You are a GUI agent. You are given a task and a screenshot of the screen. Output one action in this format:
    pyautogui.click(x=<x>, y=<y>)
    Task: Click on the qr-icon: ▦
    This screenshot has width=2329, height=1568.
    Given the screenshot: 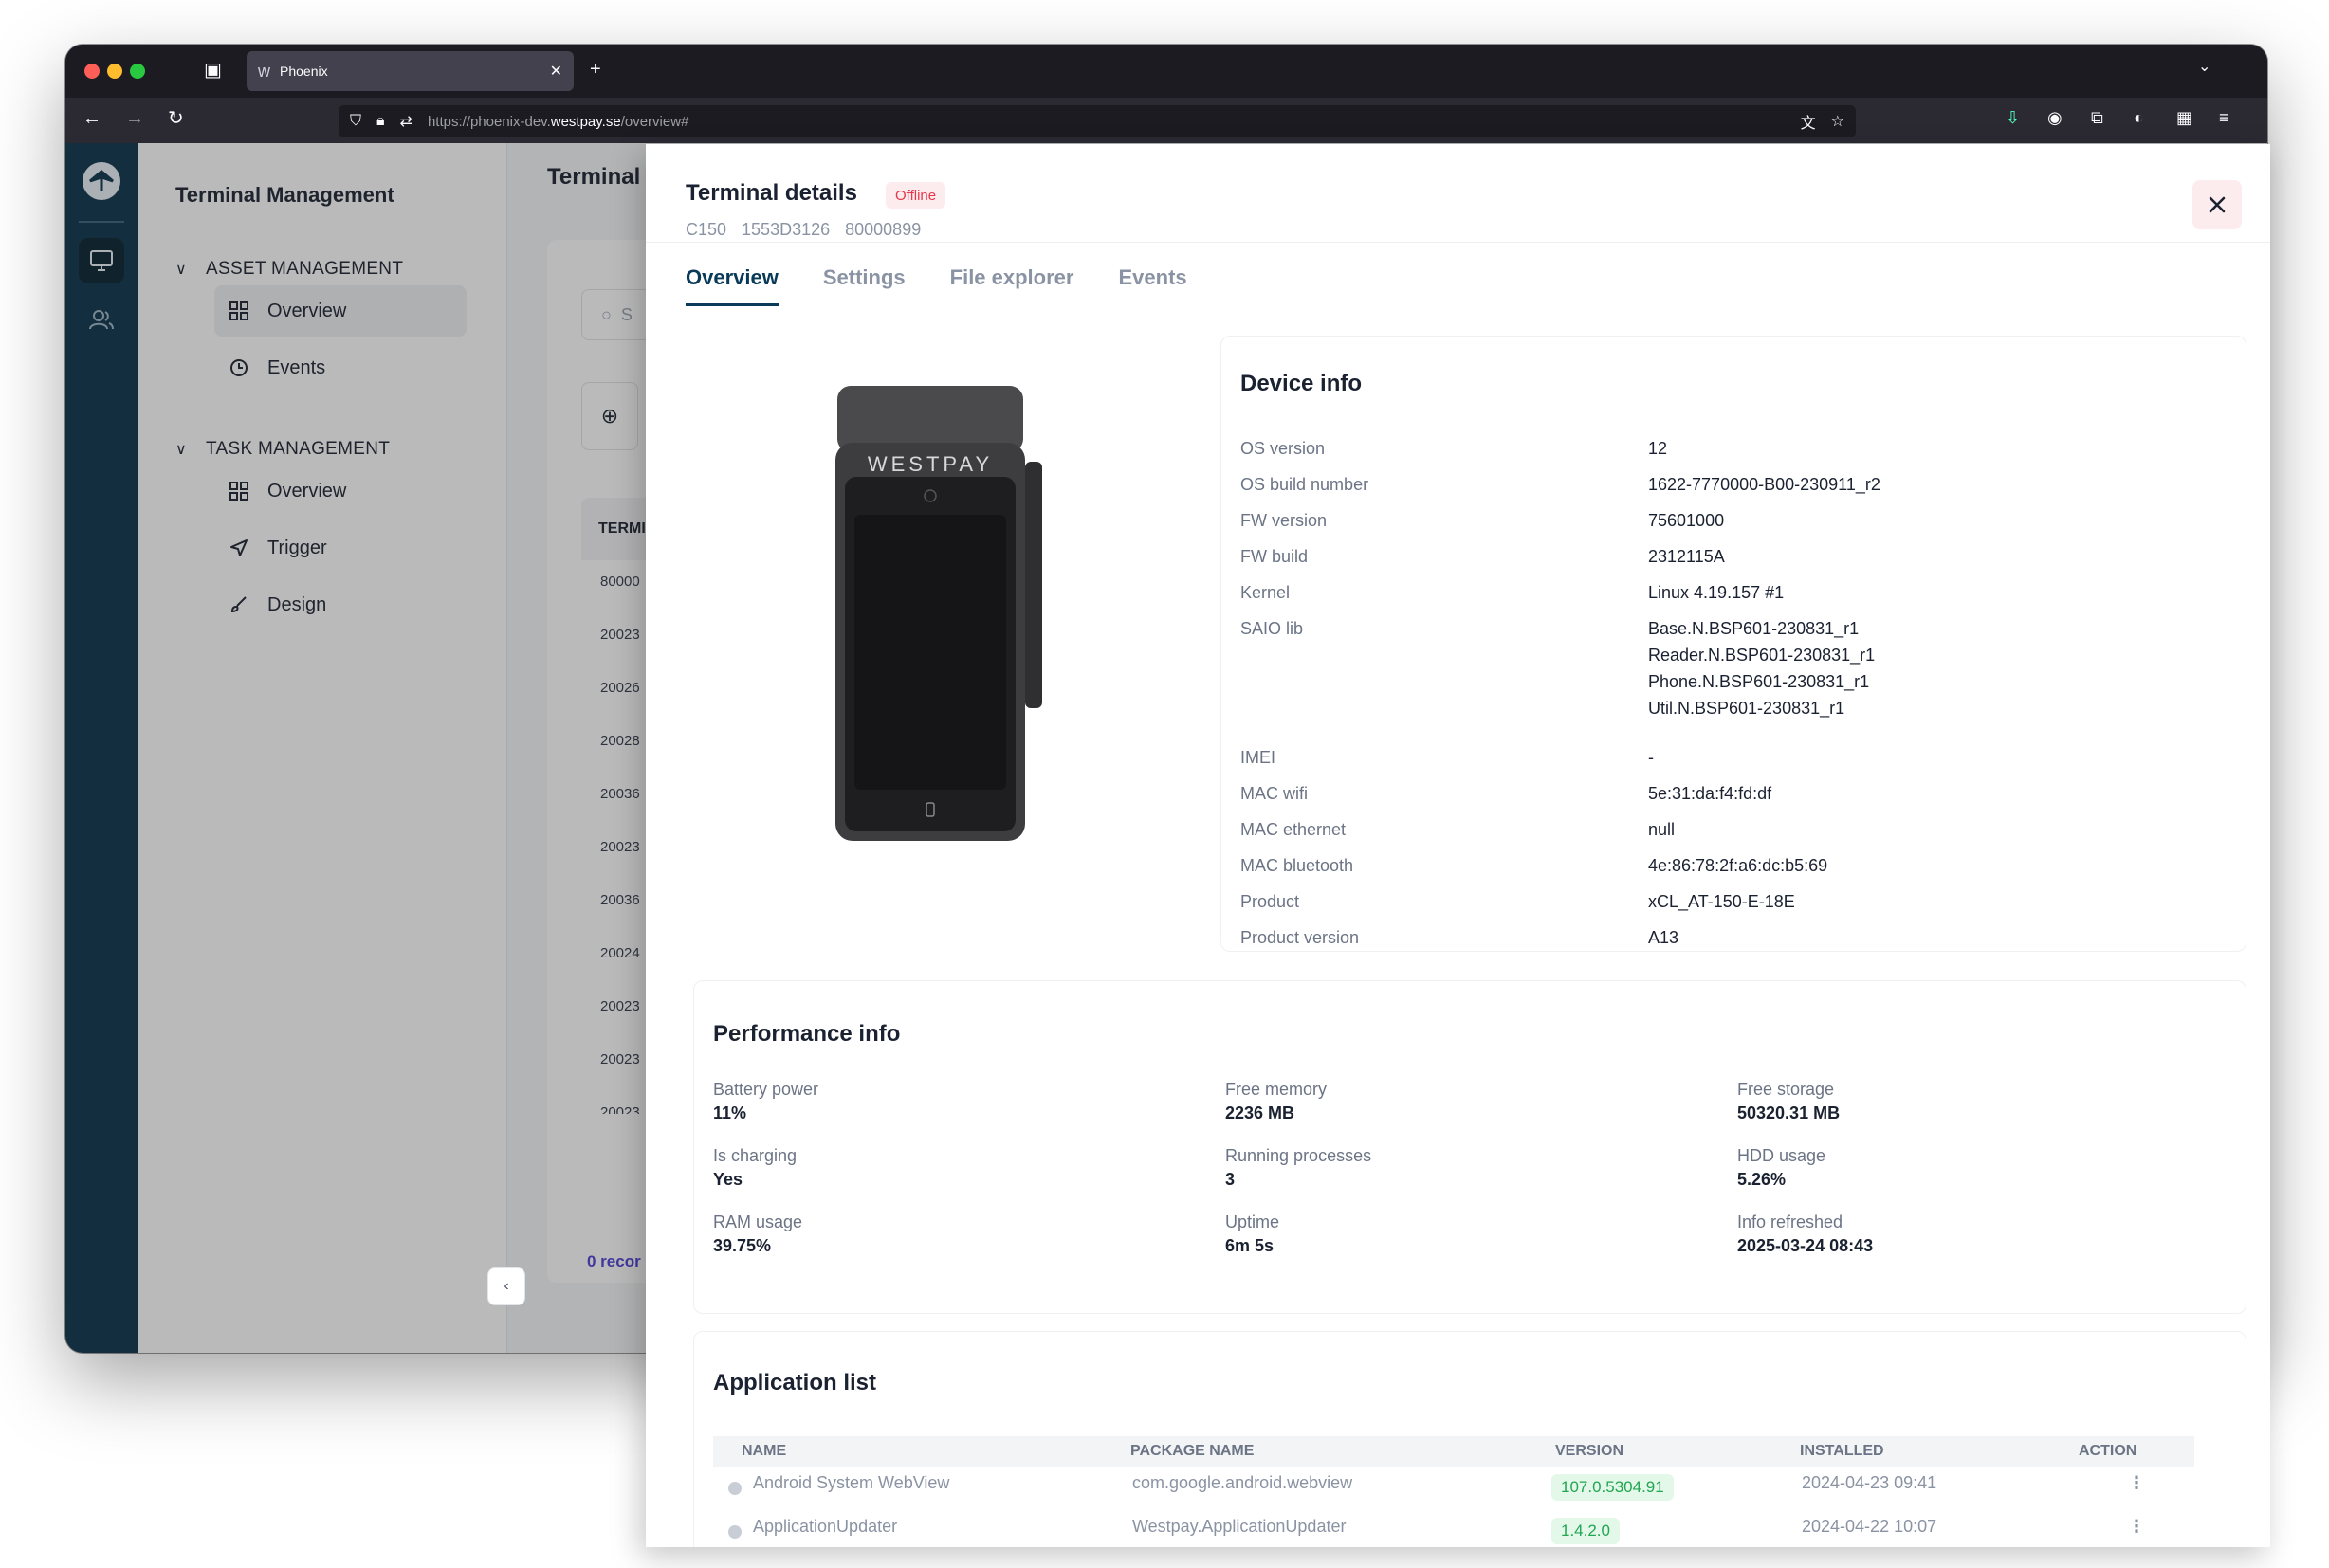 What is the action you would take?
    pyautogui.click(x=2184, y=117)
    